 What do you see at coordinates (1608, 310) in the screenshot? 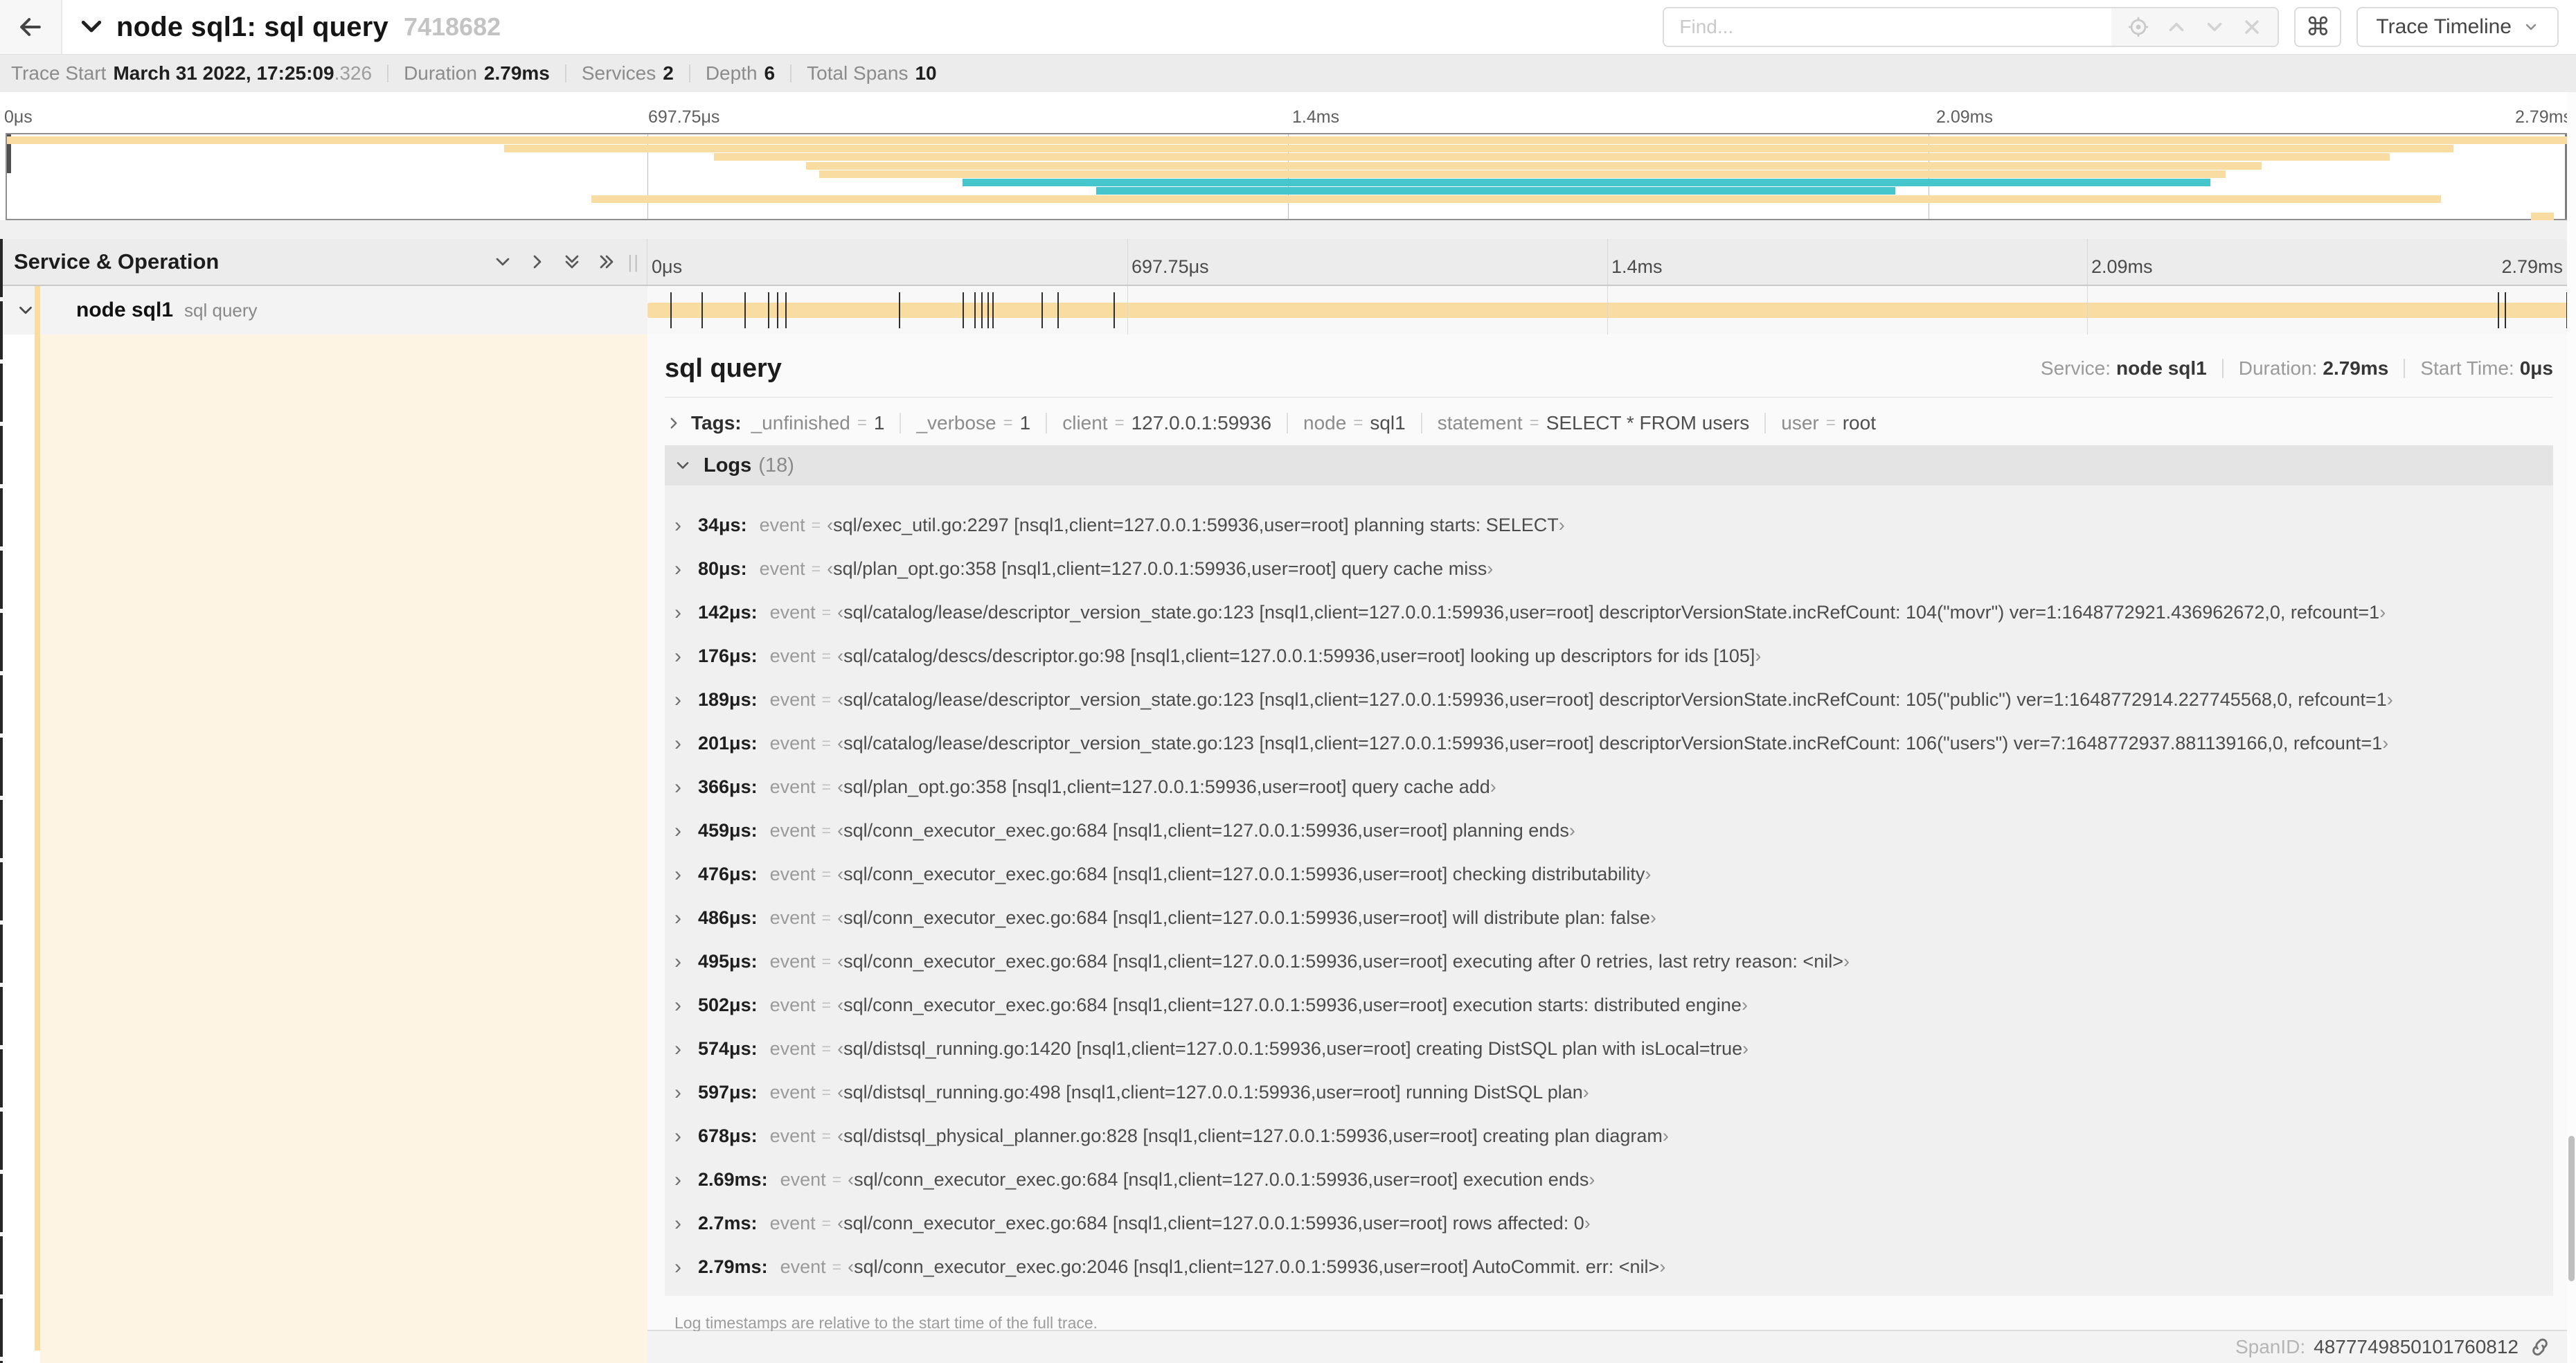
I see `span-bar-lane` at bounding box center [1608, 310].